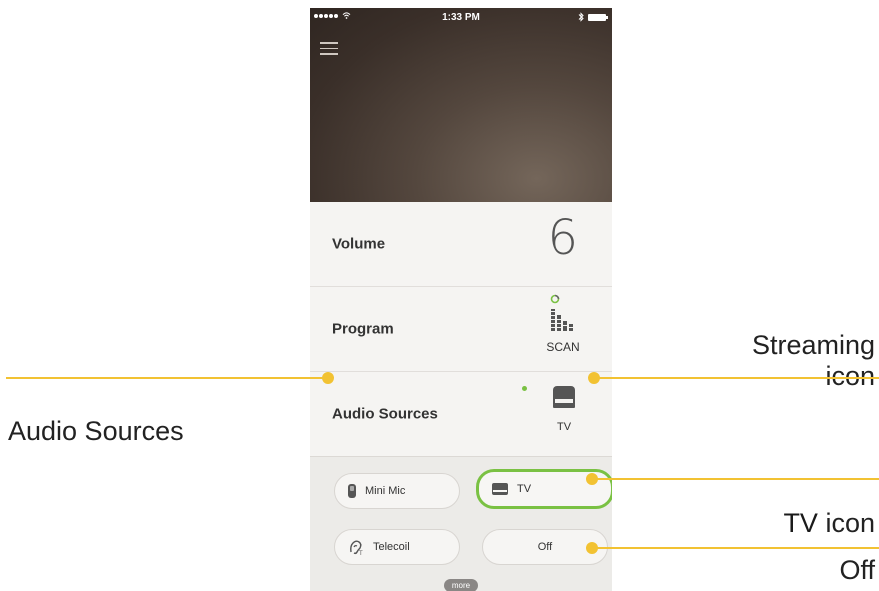 The height and width of the screenshot is (591, 879). Describe the element at coordinates (461, 105) in the screenshot. I see `hero-background` at that location.